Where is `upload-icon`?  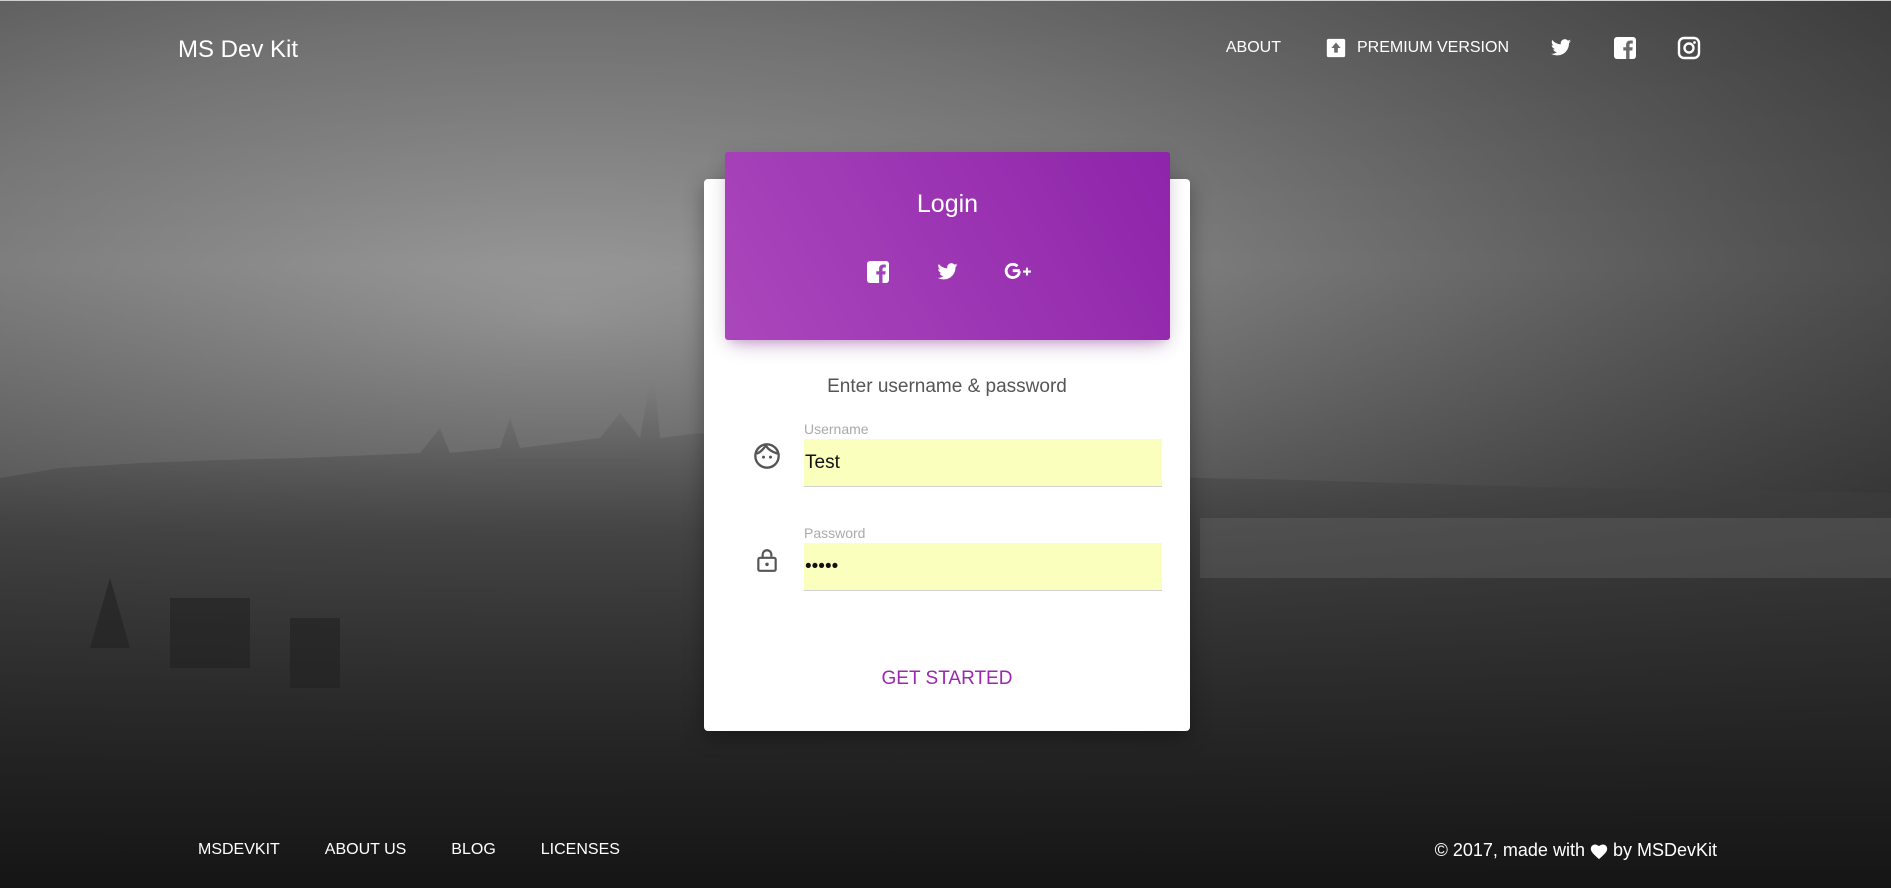 upload-icon is located at coordinates (1336, 48).